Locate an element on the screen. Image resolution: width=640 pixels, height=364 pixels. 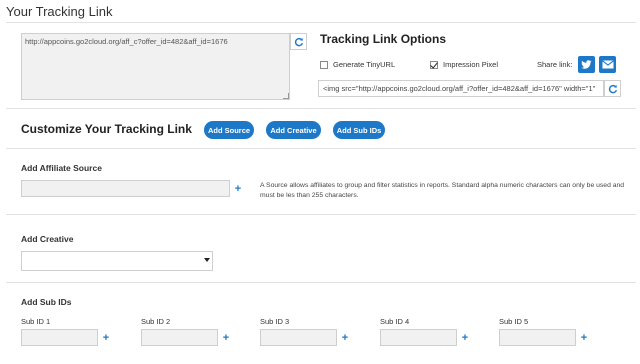
sub-id-1-label: Sub ID 1 is located at coordinates (36, 321).